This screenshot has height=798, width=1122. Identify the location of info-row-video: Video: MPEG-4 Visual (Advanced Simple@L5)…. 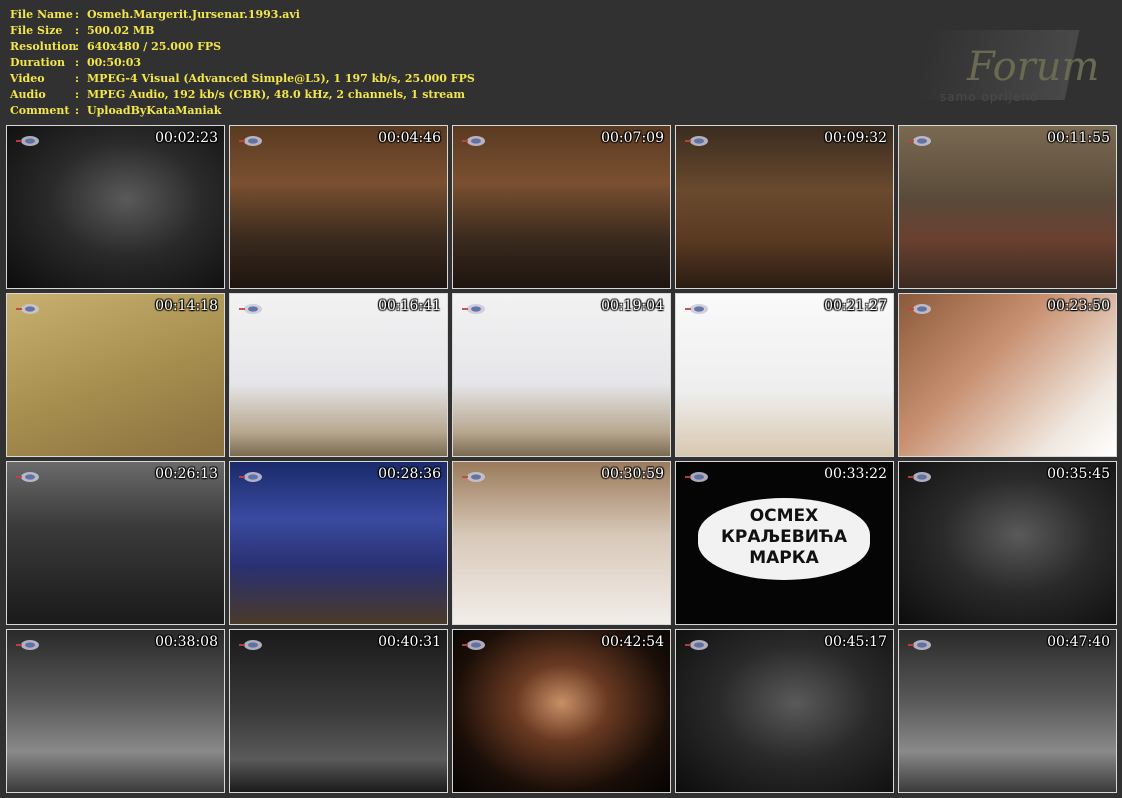
(242, 79).